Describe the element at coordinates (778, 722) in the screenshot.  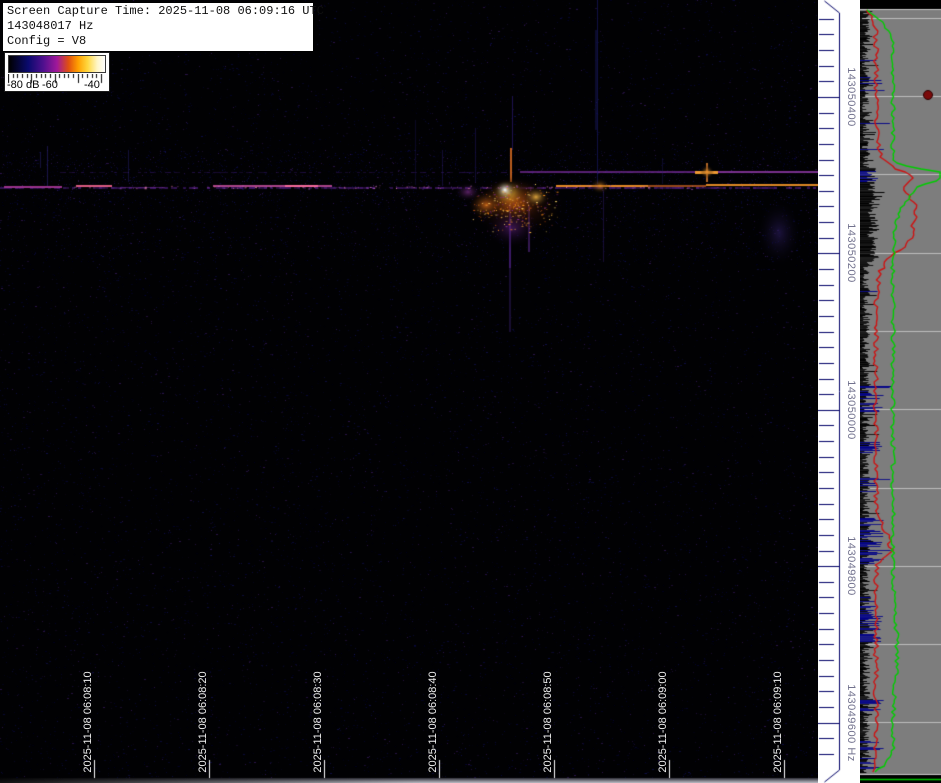
I see `time-tick-label: 2025-11-08 06:09:10` at that location.